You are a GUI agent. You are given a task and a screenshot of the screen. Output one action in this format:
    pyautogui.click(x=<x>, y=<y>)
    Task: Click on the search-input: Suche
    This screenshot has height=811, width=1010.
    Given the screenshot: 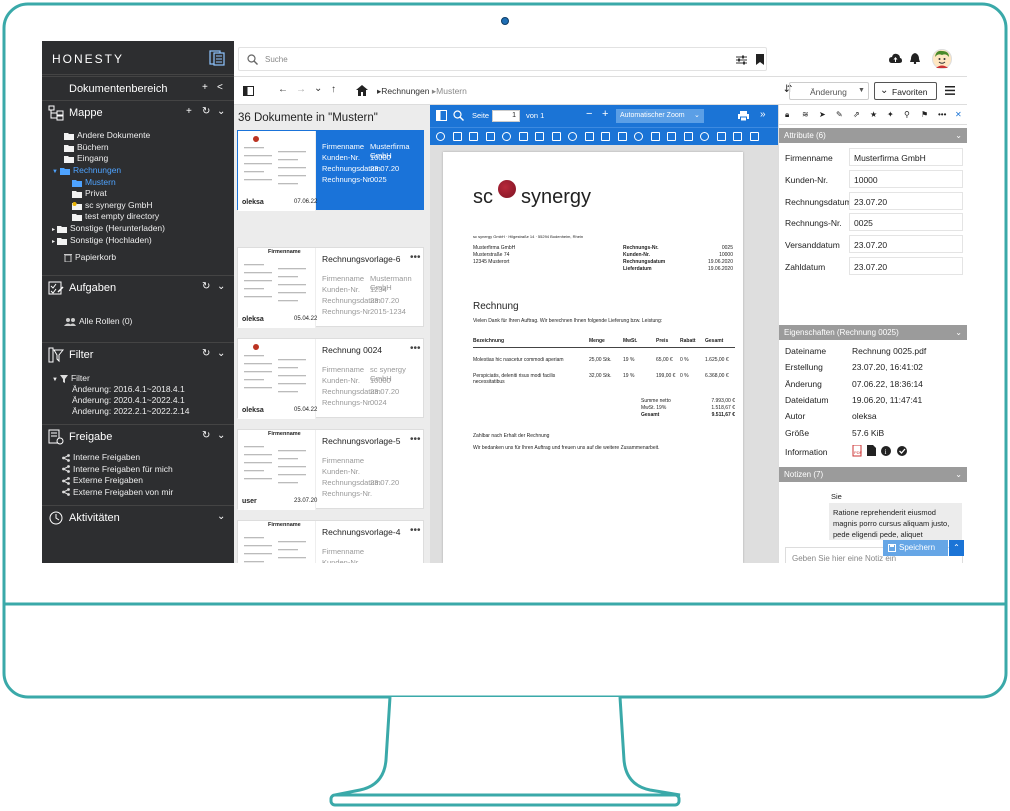 What is the action you would take?
    pyautogui.click(x=276, y=59)
    